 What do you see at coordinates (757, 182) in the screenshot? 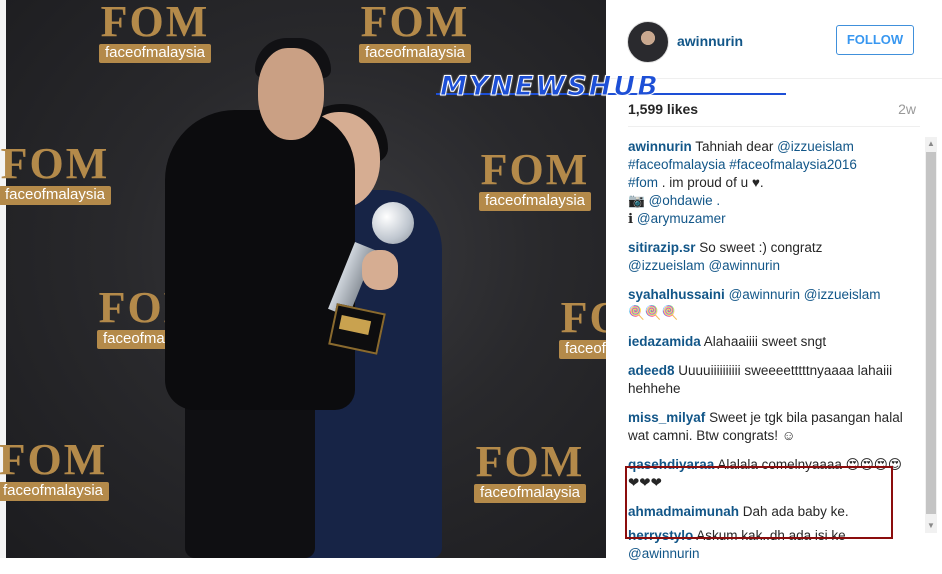
I see `heart-icon: ♥.` at bounding box center [757, 182].